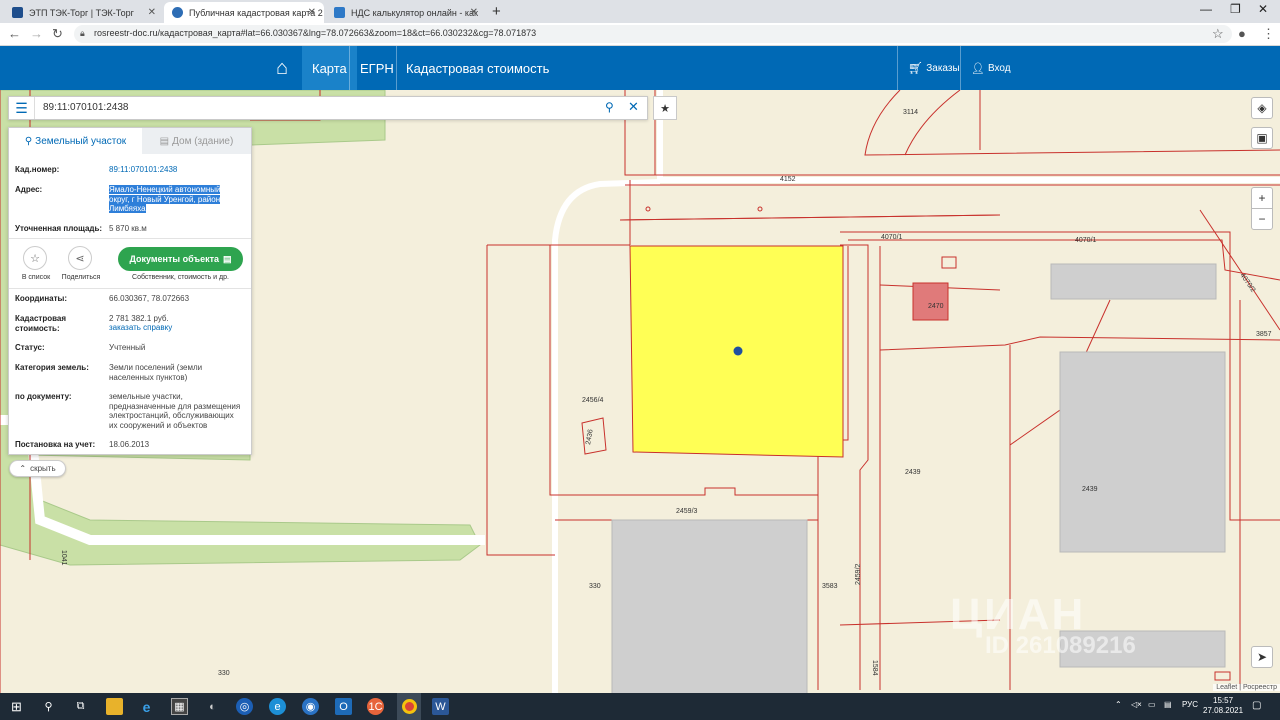  I want to click on edge-icon: e, so click(277, 706).